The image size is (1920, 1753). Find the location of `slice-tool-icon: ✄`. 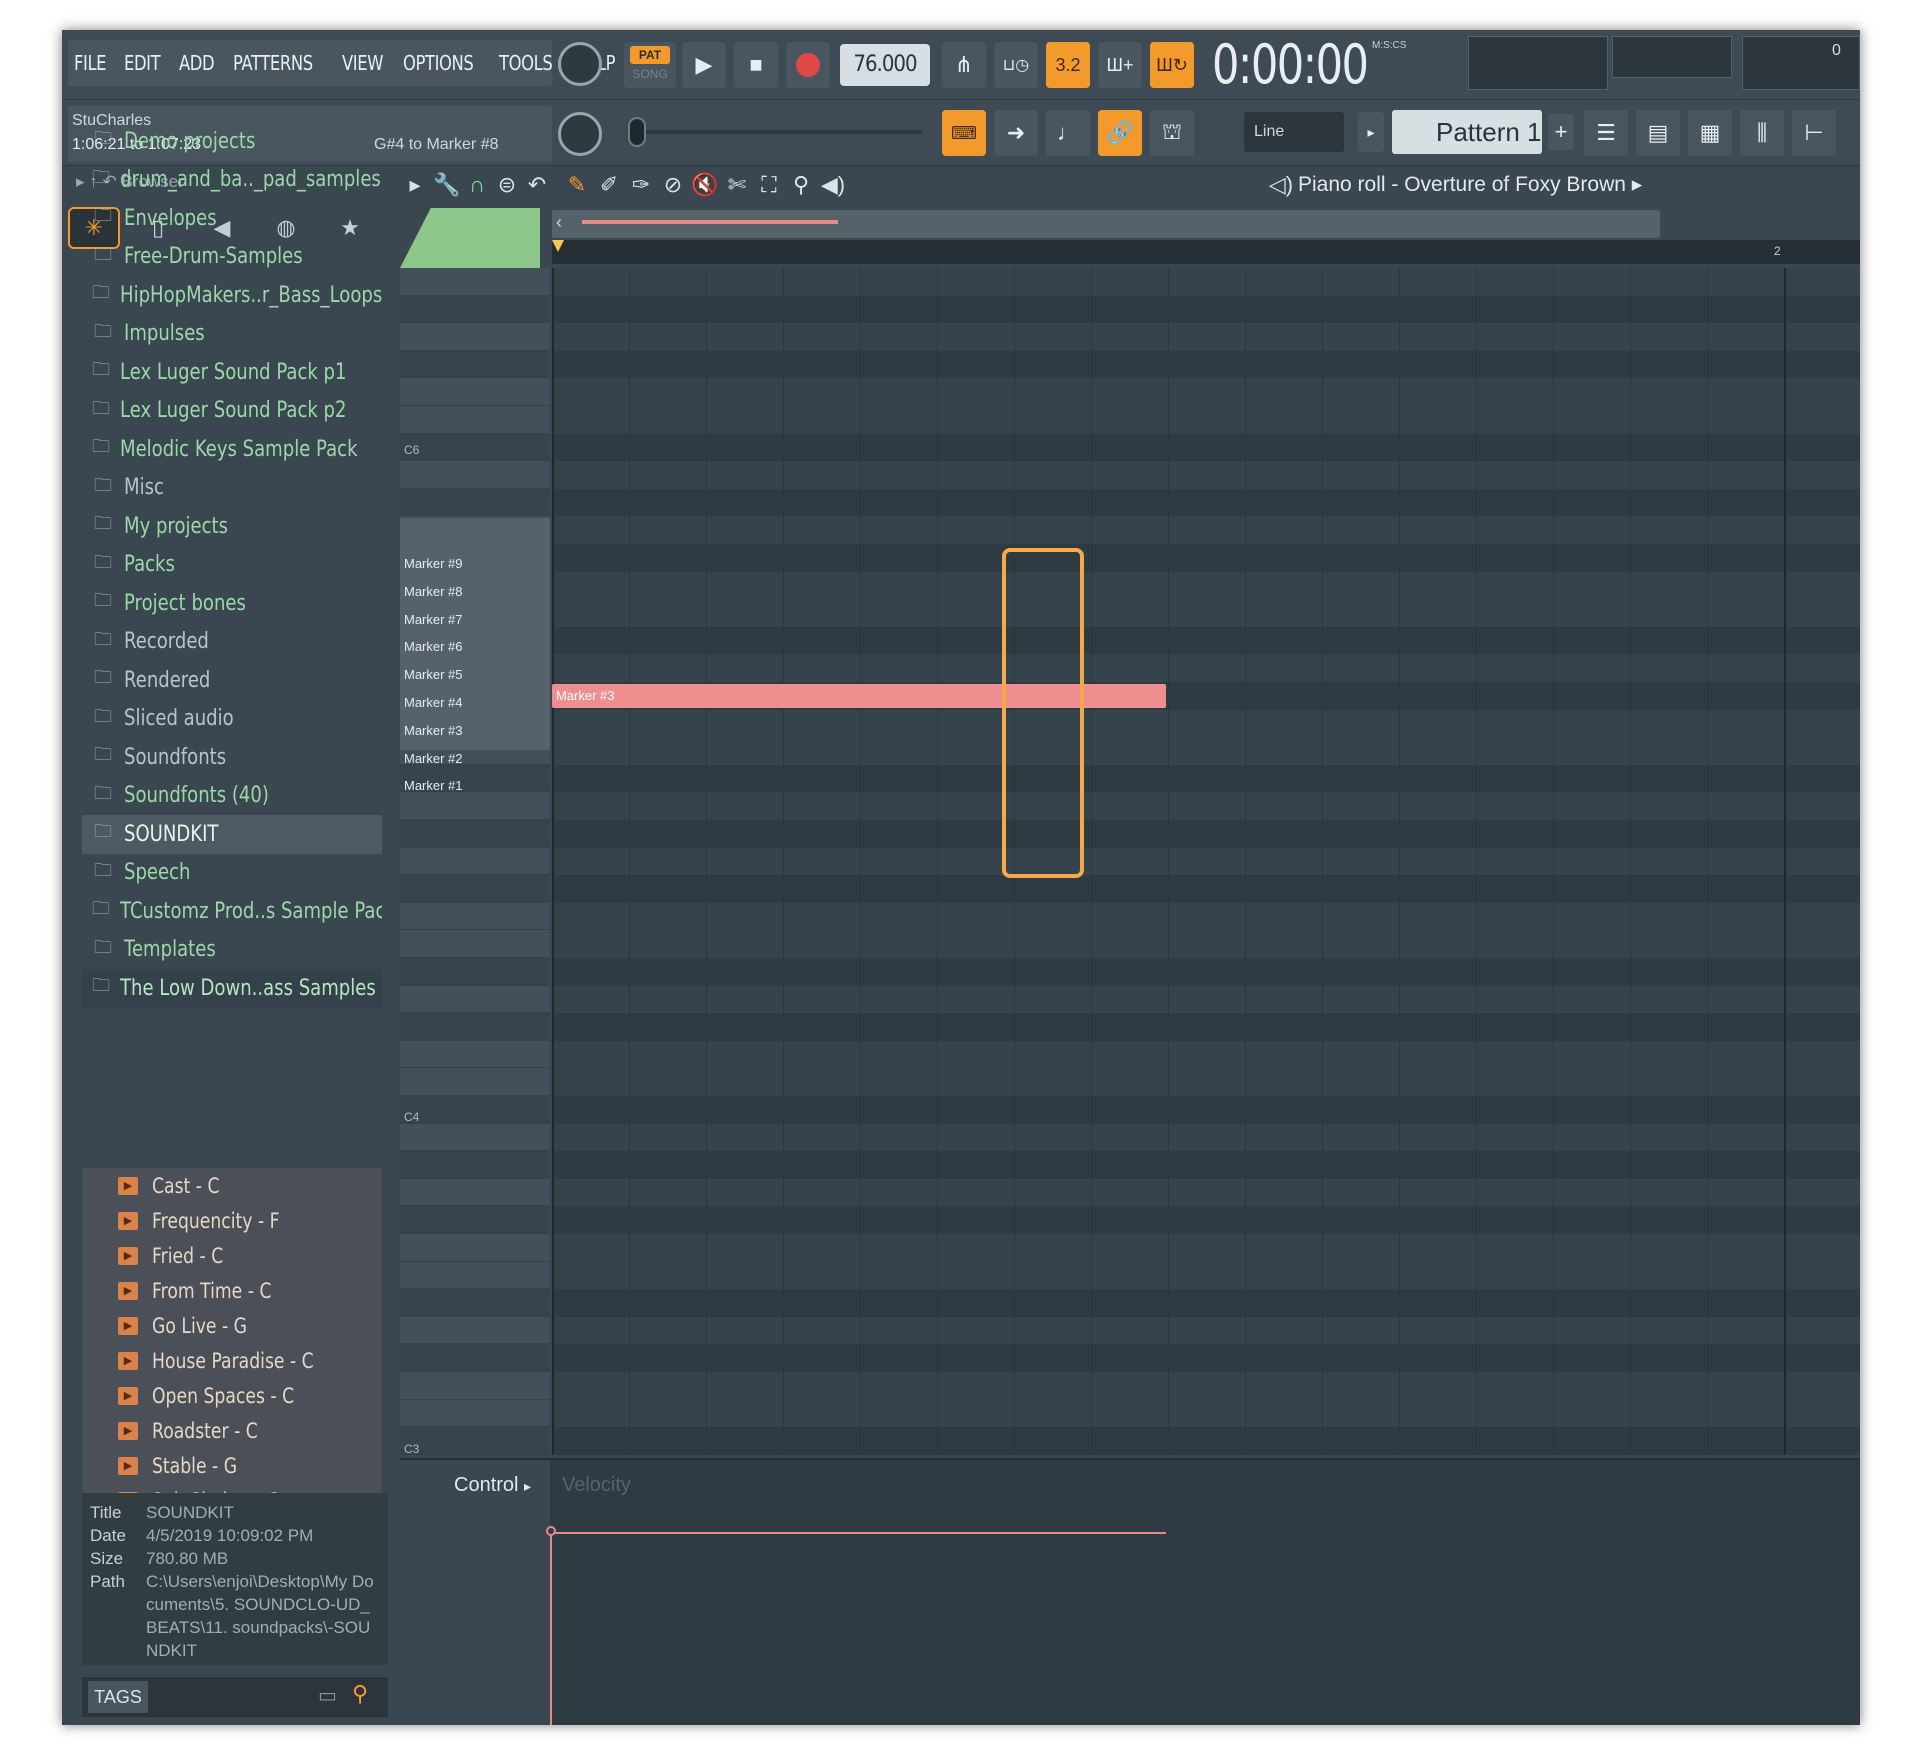

slice-tool-icon: ✄ is located at coordinates (737, 185).